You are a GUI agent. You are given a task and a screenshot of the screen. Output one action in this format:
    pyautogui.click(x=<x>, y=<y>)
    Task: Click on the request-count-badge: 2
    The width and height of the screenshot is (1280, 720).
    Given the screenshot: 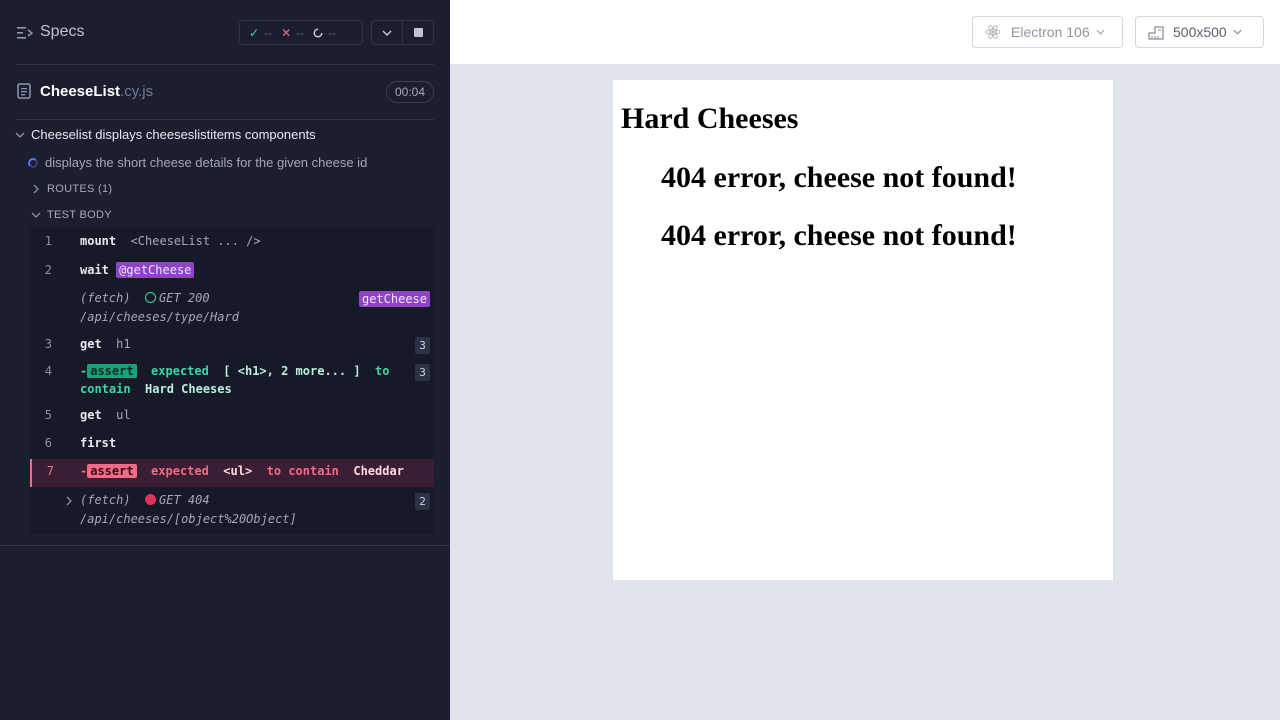 What is the action you would take?
    pyautogui.click(x=422, y=501)
    